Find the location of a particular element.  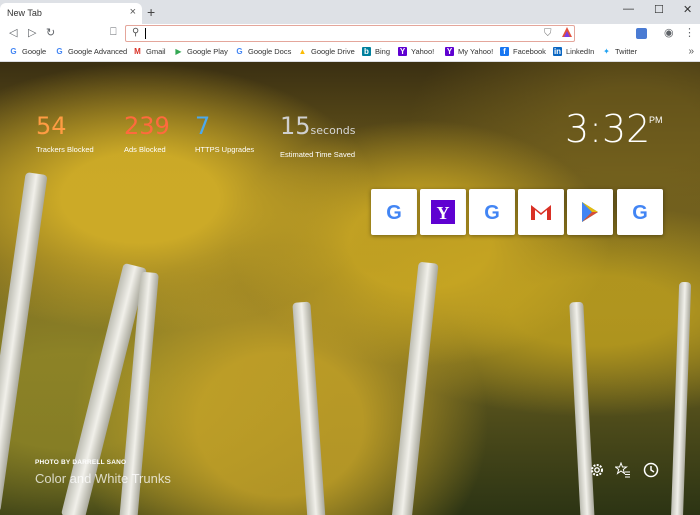

bing-favicon-icon: b is located at coordinates (366, 51).